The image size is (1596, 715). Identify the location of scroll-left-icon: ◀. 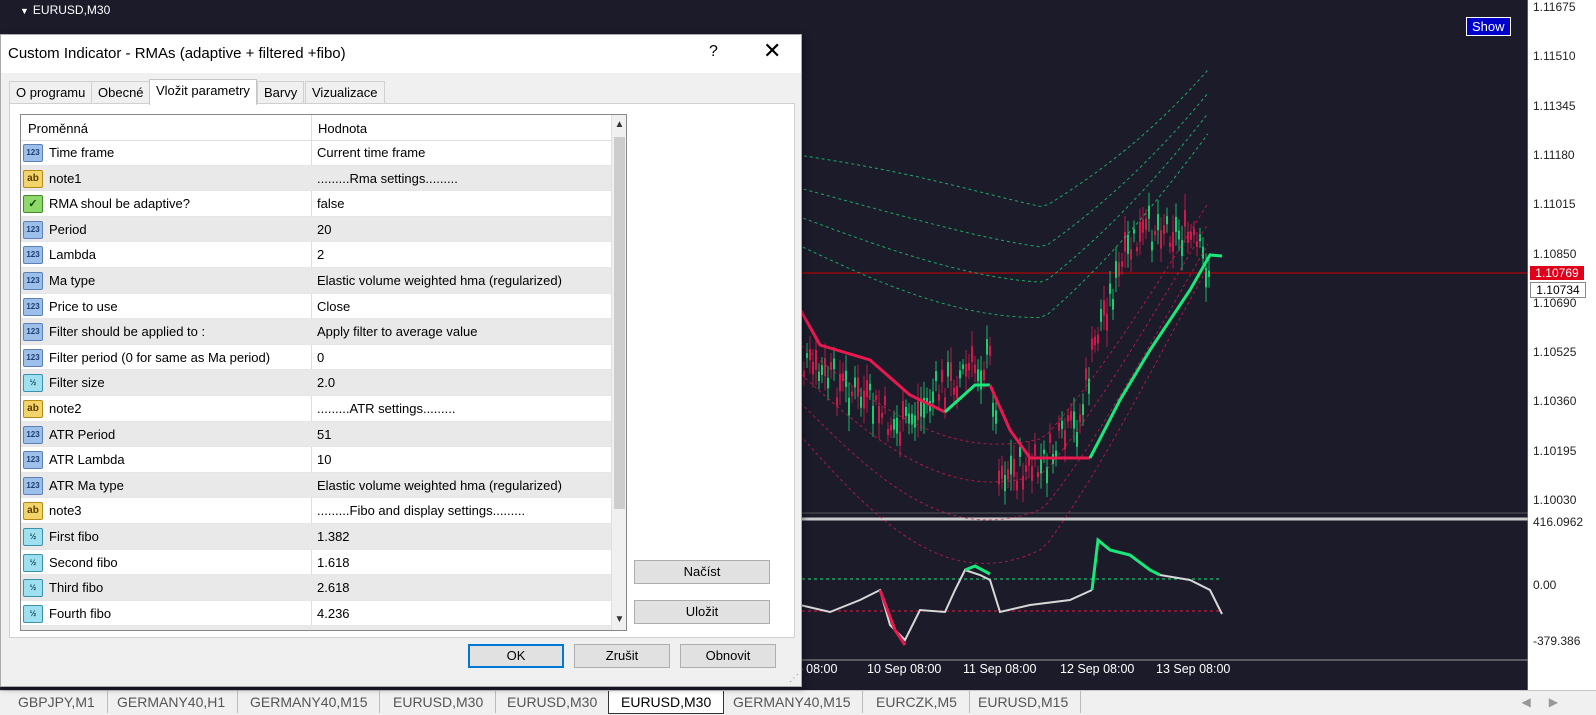
(1535, 702).